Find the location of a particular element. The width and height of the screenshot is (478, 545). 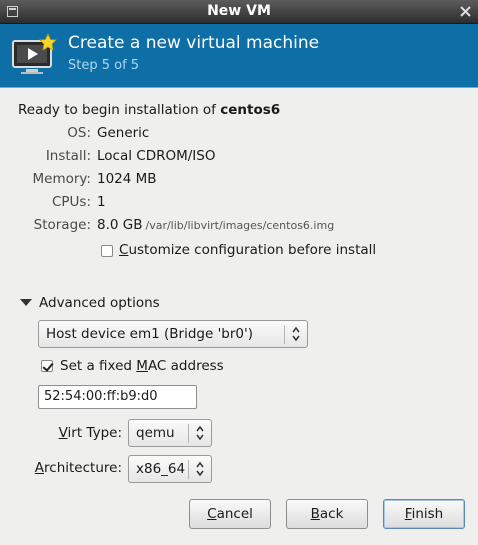

title-bar: New VM is located at coordinates (239, 12).